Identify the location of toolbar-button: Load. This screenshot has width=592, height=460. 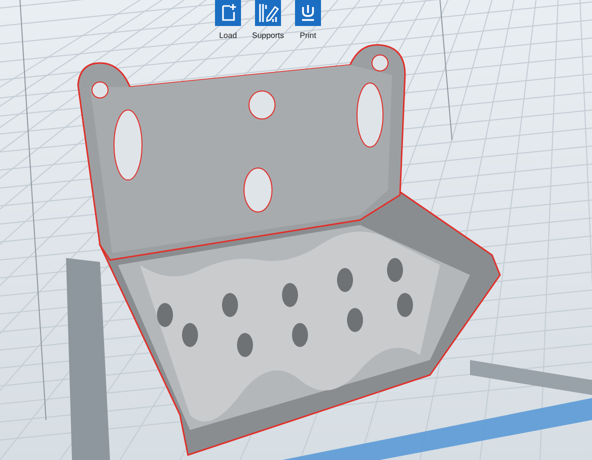
(228, 20).